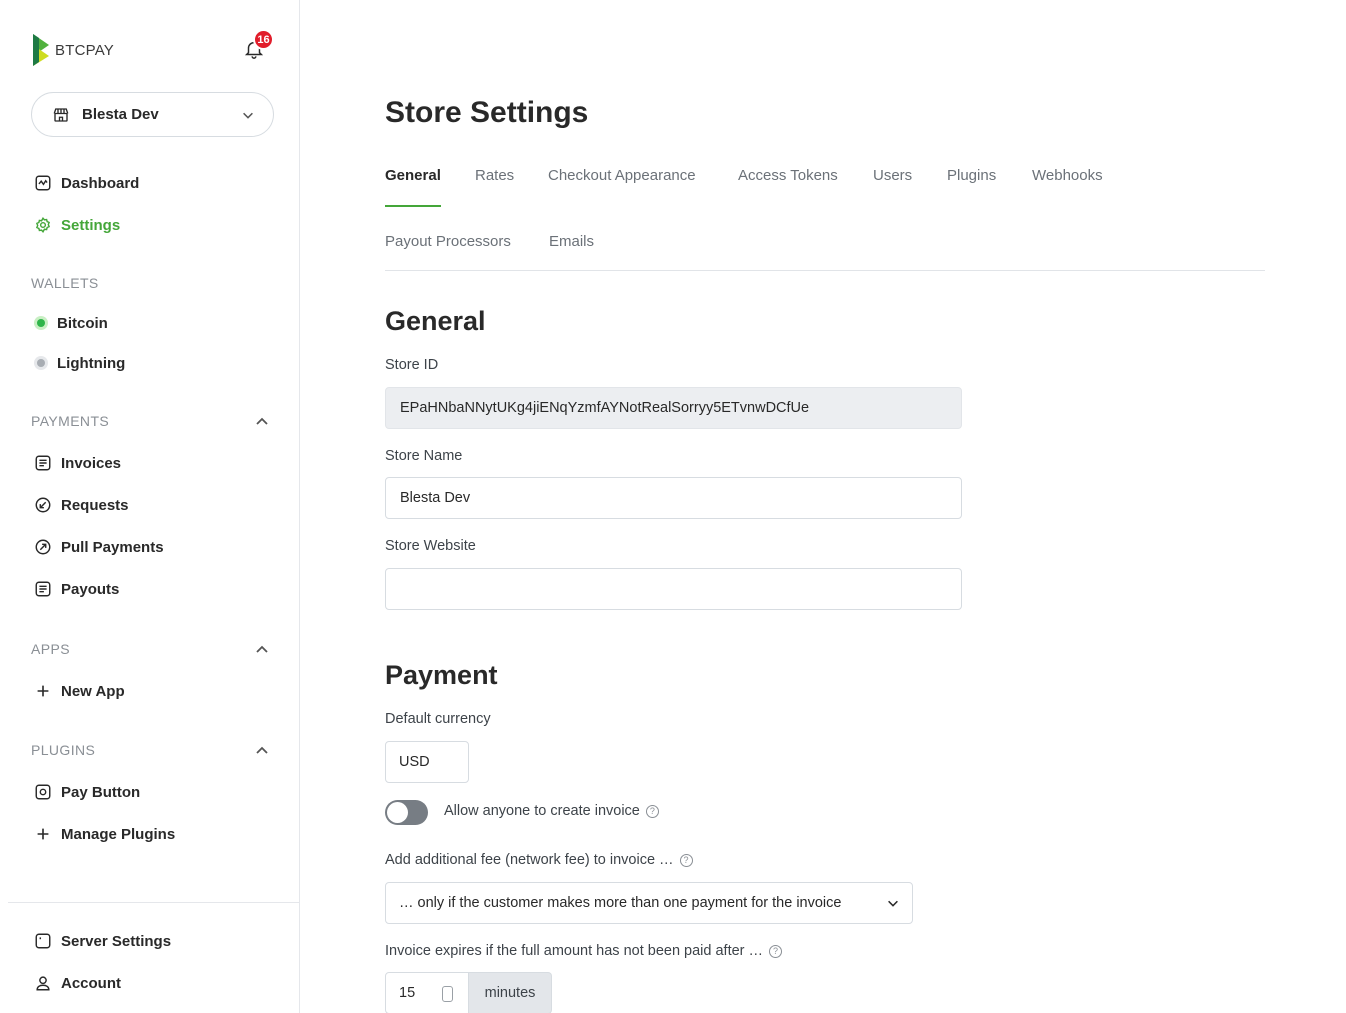 This screenshot has width=1346, height=1013. I want to click on sidebar-item-label: Requests, so click(95, 505).